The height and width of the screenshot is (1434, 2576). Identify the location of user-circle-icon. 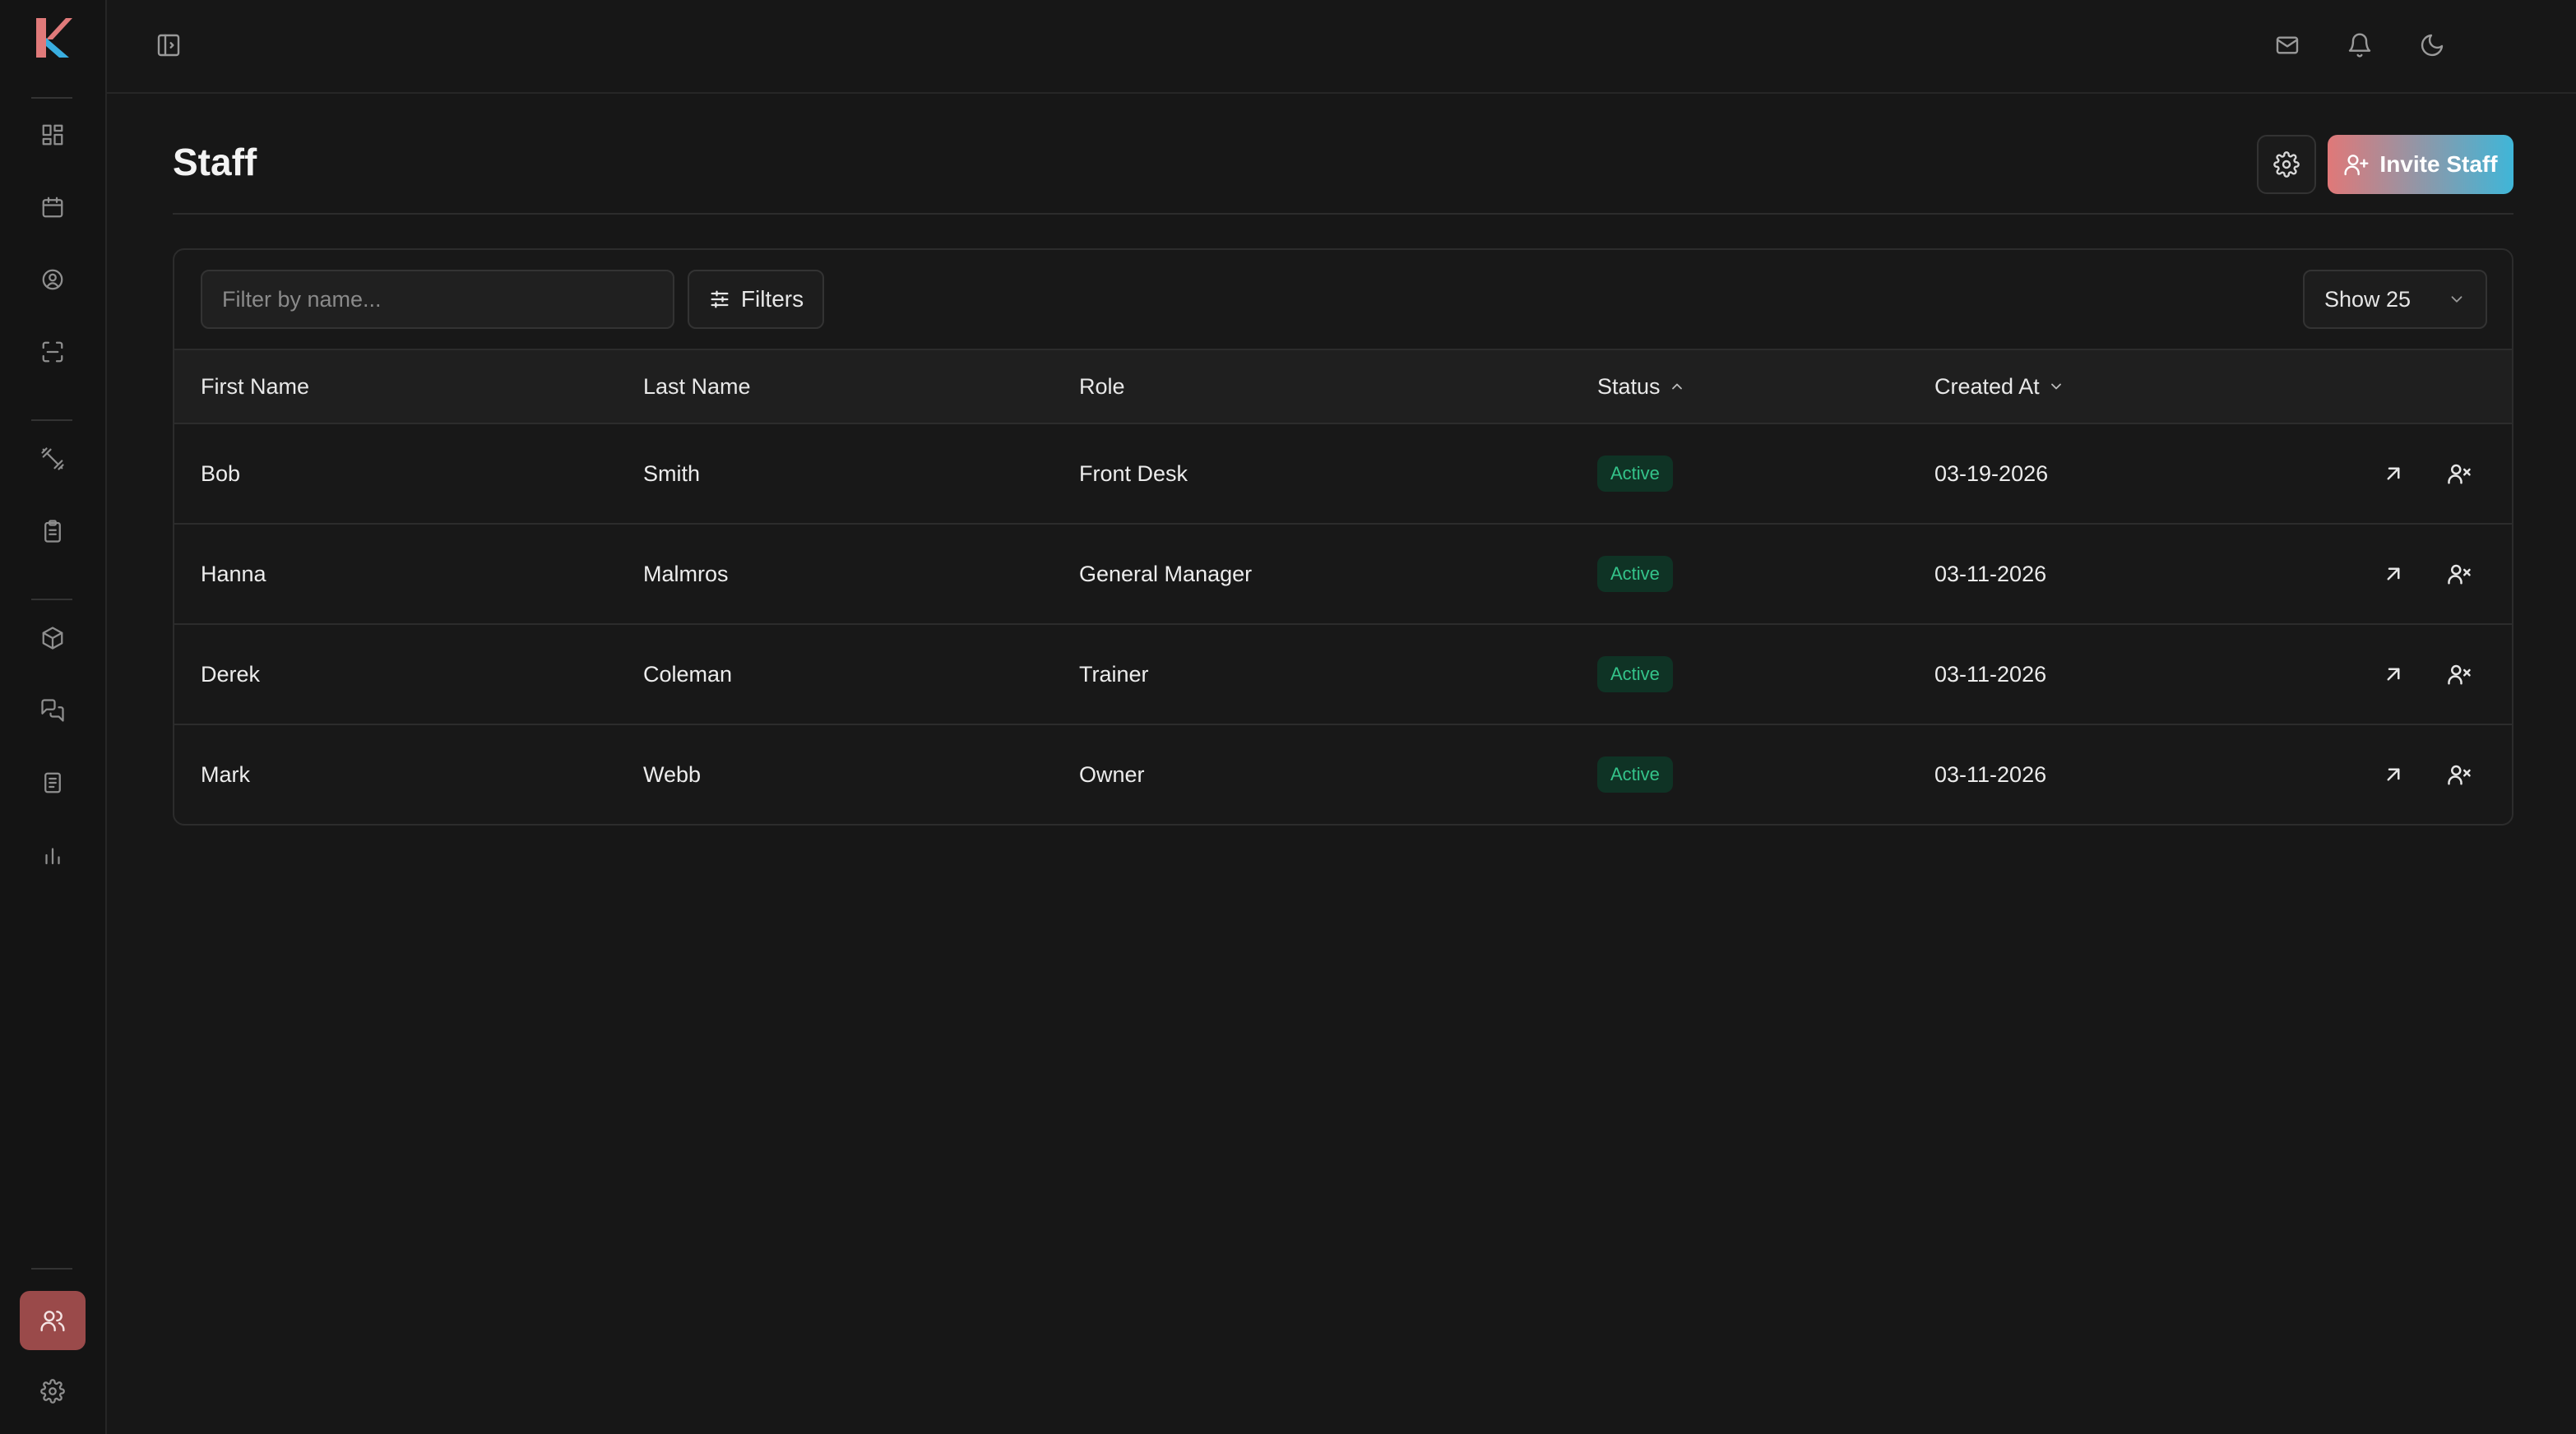
(52, 279).